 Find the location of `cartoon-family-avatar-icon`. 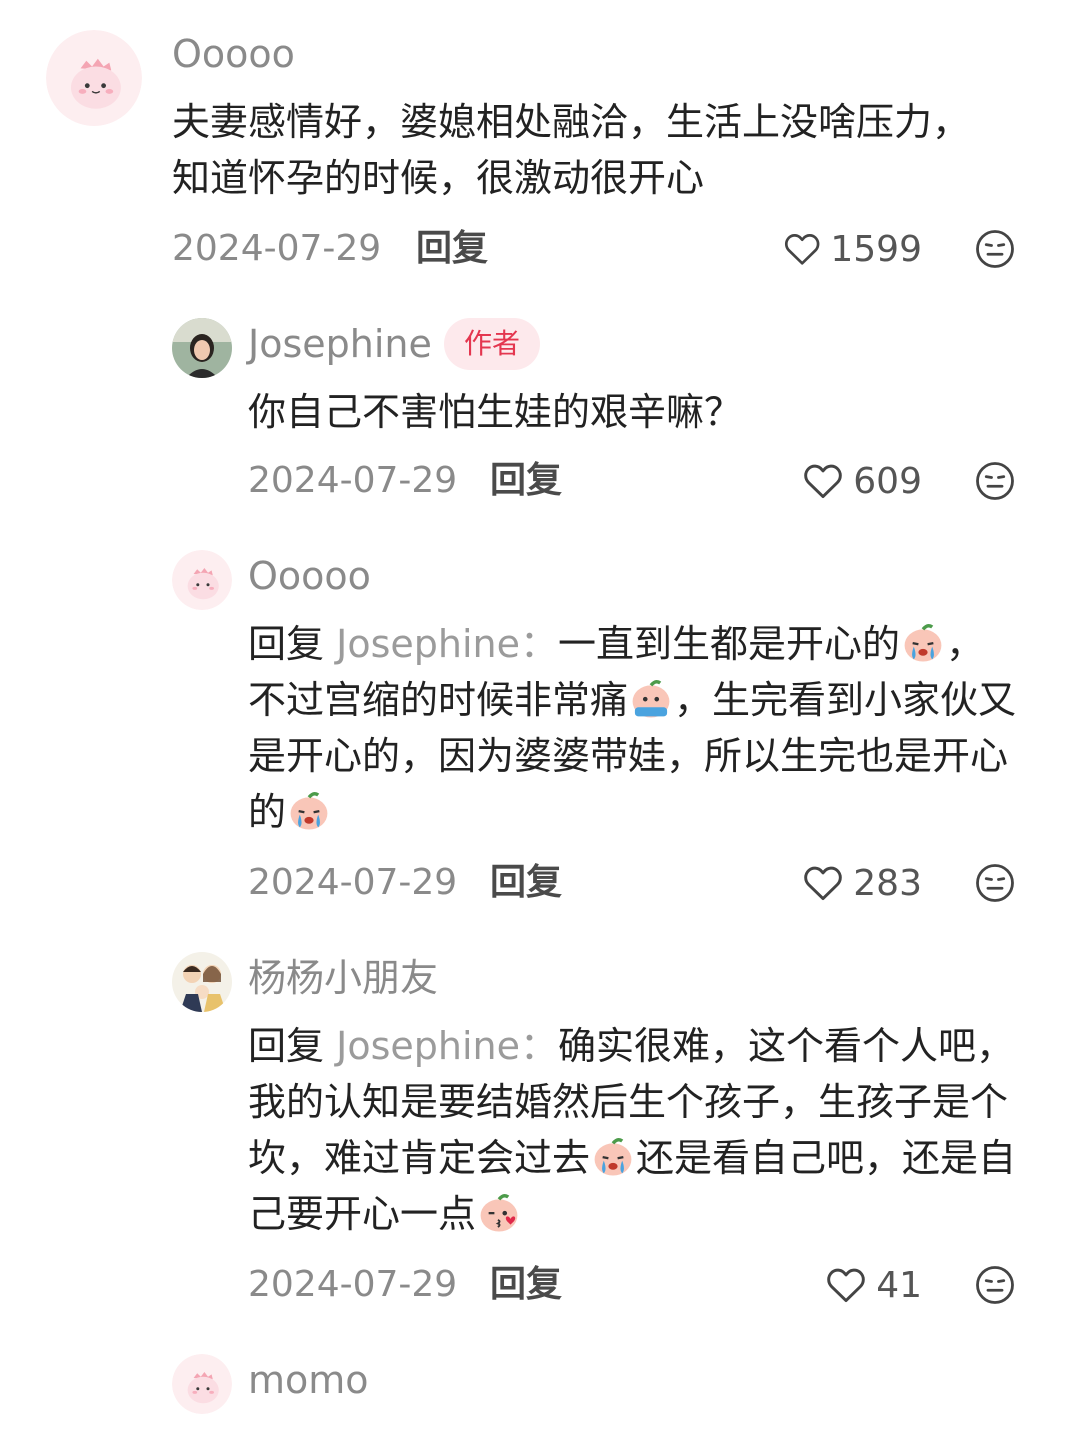

cartoon-family-avatar-icon is located at coordinates (202, 982).